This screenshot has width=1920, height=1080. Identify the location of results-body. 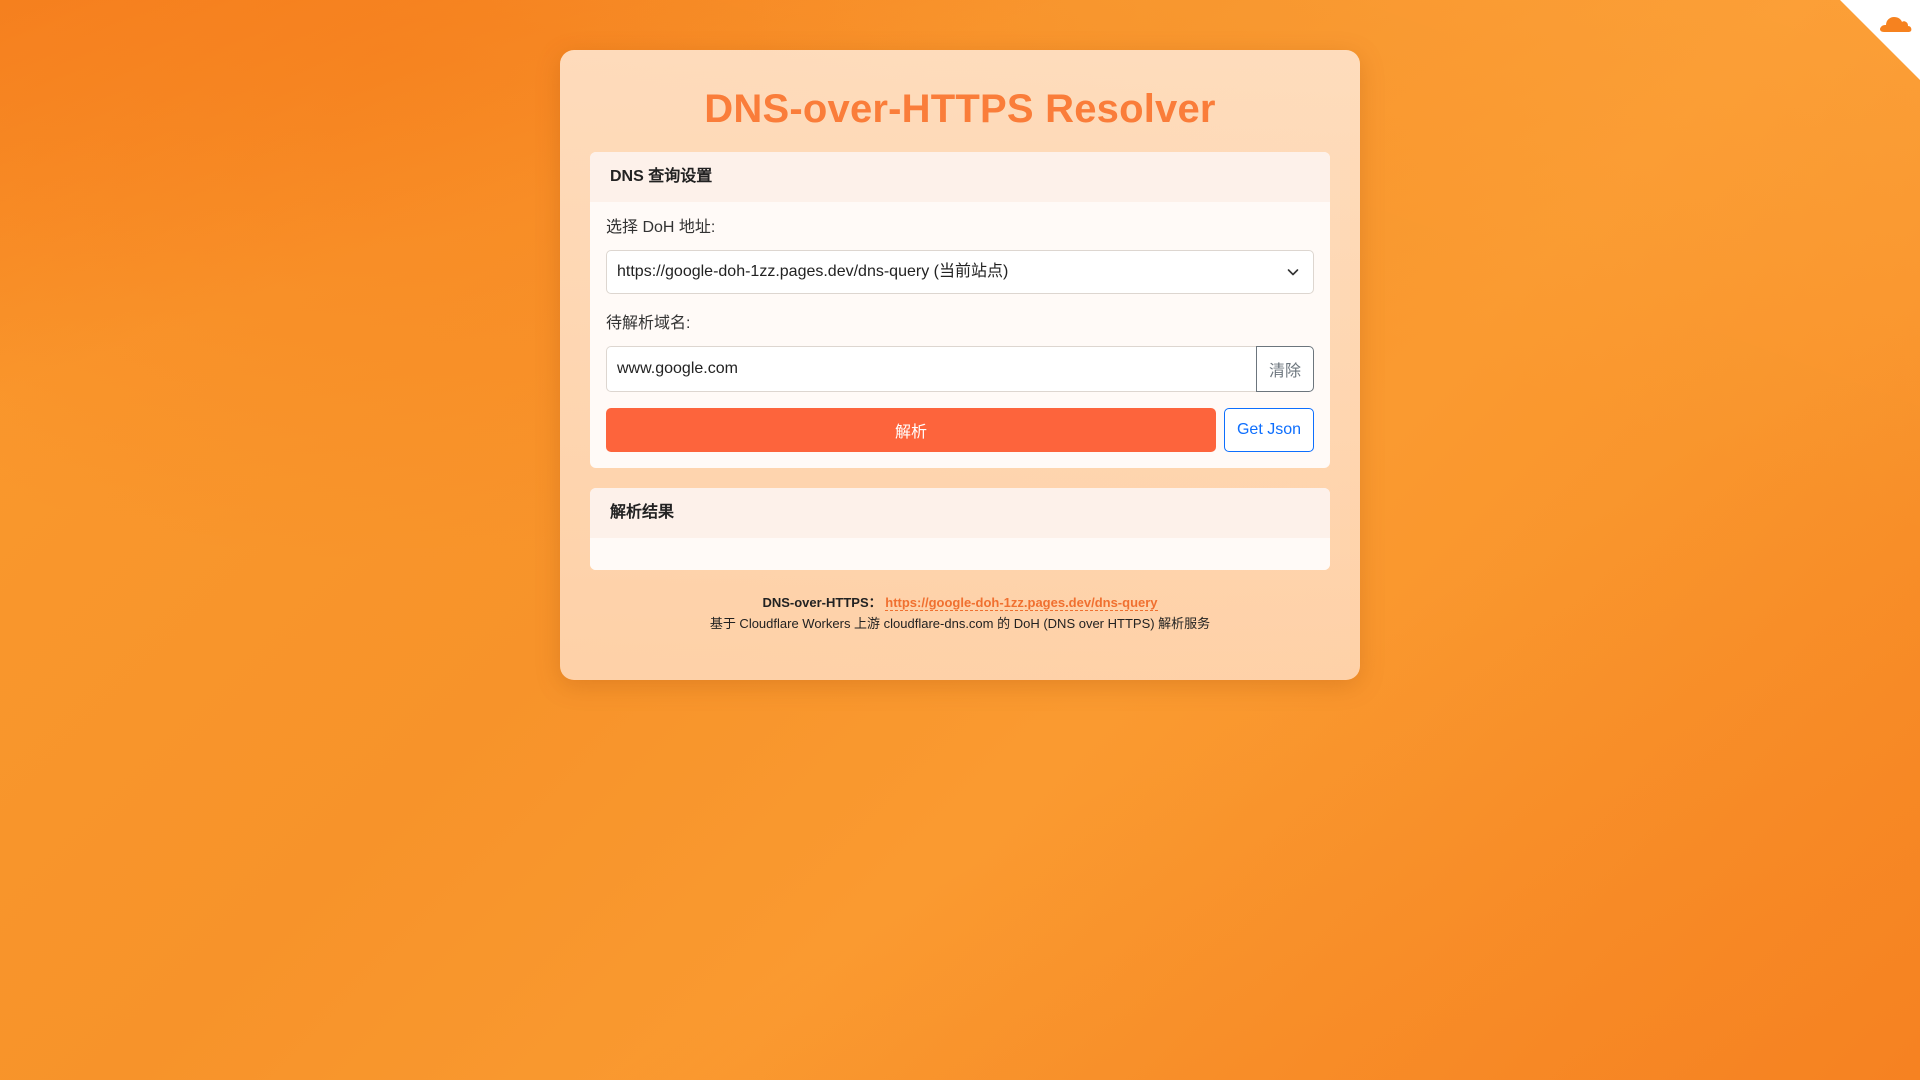
(960, 554).